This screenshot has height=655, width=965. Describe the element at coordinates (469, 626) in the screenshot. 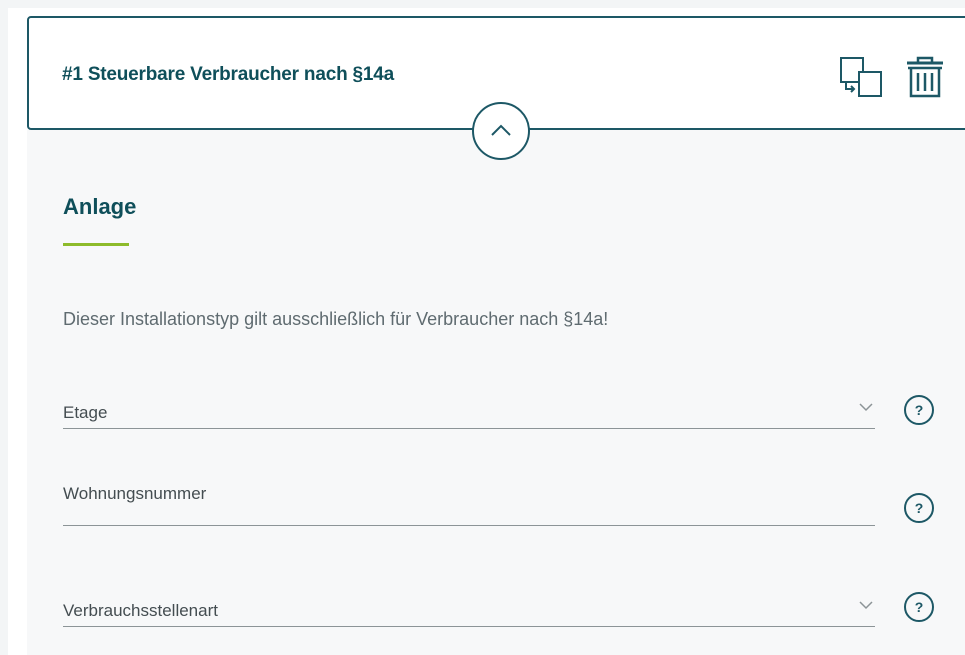

I see `verbrauchsstellenart-underline` at that location.